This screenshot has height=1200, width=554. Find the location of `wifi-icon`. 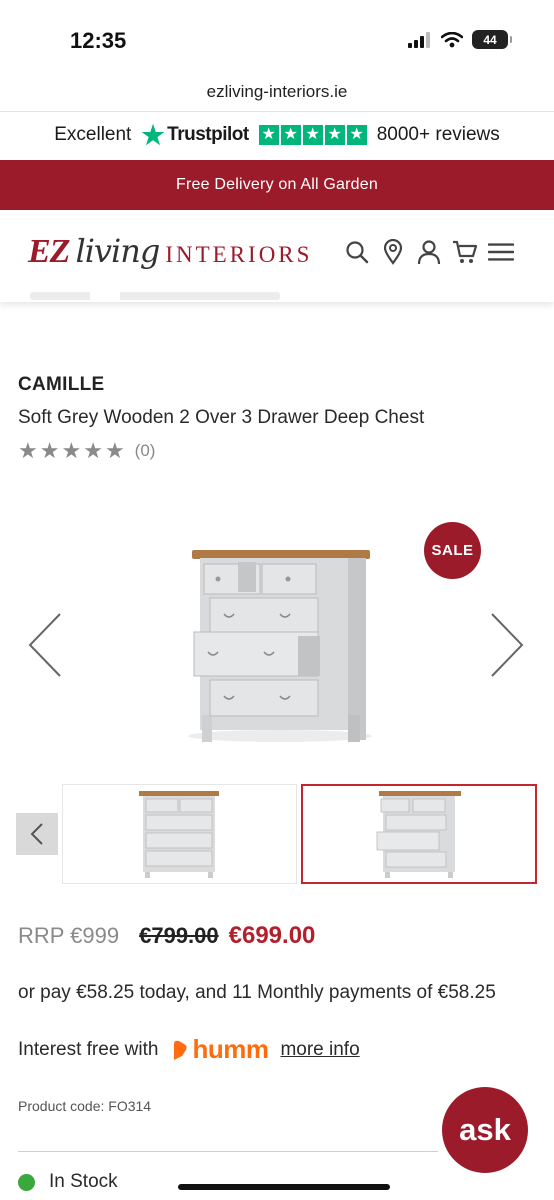

wifi-icon is located at coordinates (452, 39).